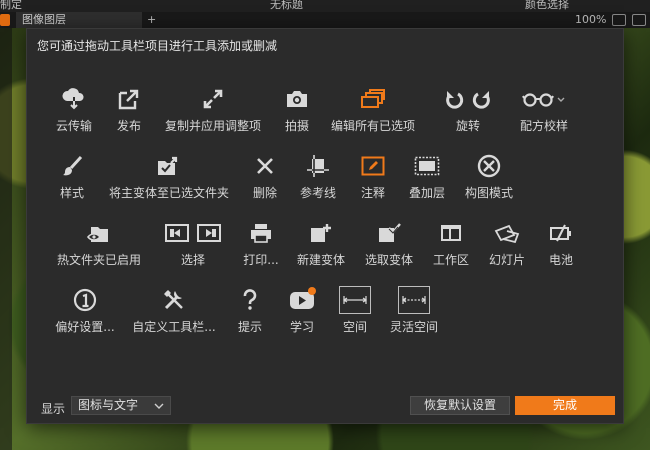 The height and width of the screenshot is (450, 650). Describe the element at coordinates (98, 260) in the screenshot. I see `tool-label: 热文件夹已启用` at that location.